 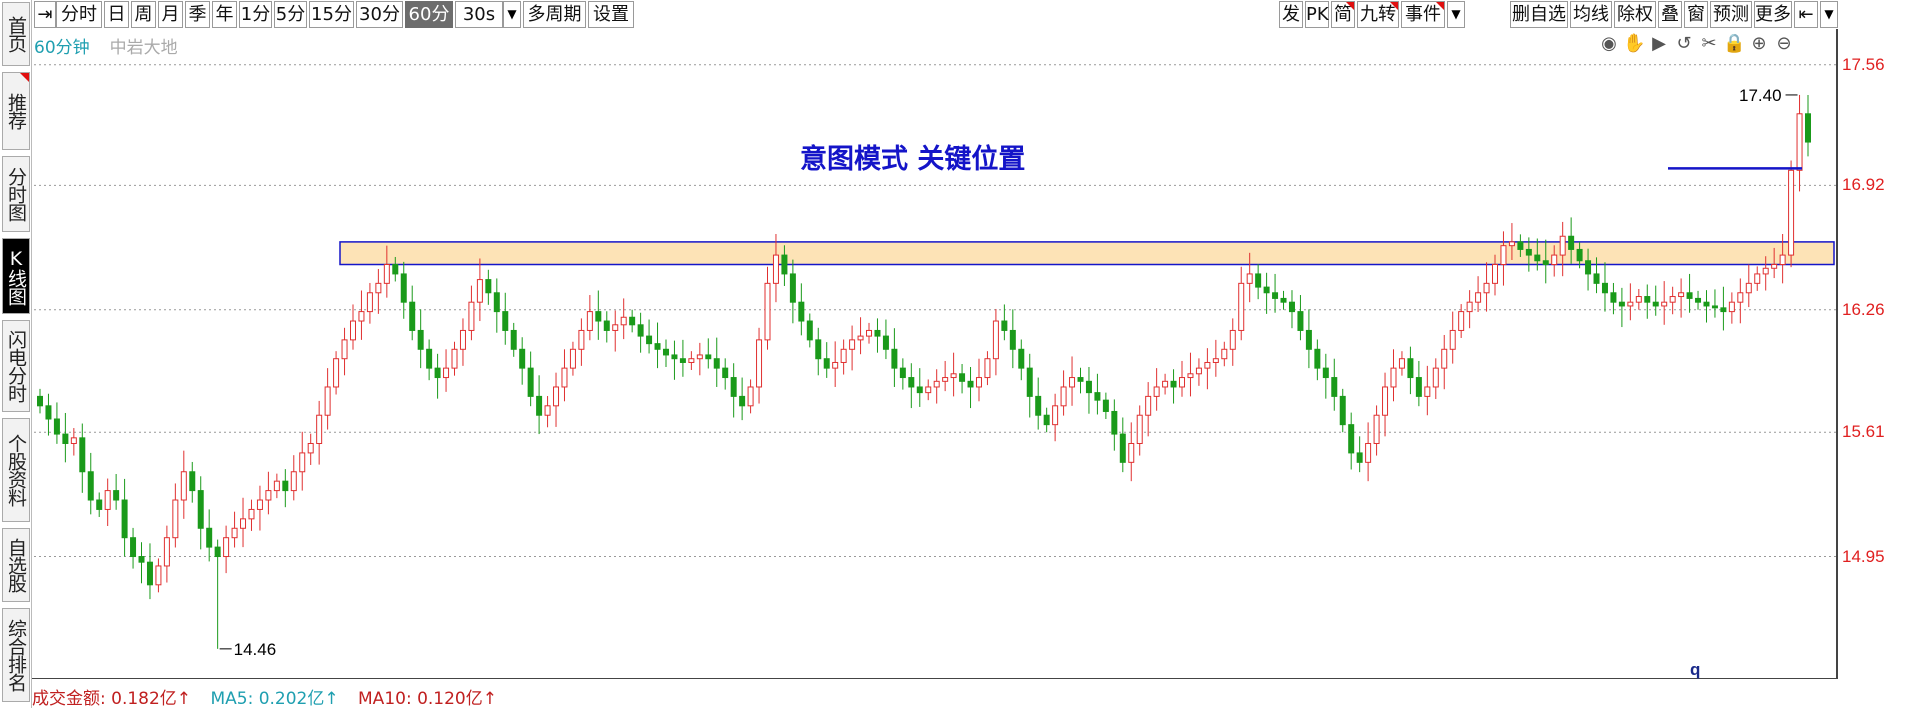 I want to click on turnover-label: 成交金额: 0.182亿↑, so click(x=112, y=698).